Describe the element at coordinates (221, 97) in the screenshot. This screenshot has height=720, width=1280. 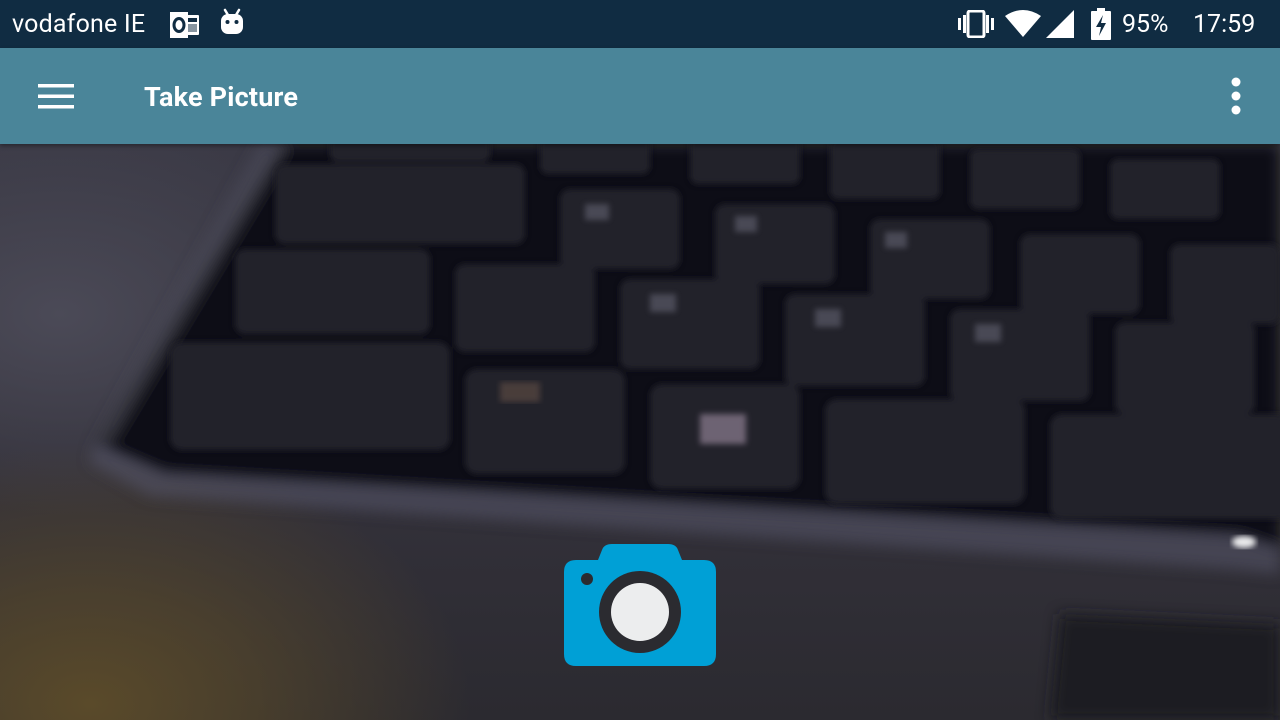
I see `page-title: Take Picture` at that location.